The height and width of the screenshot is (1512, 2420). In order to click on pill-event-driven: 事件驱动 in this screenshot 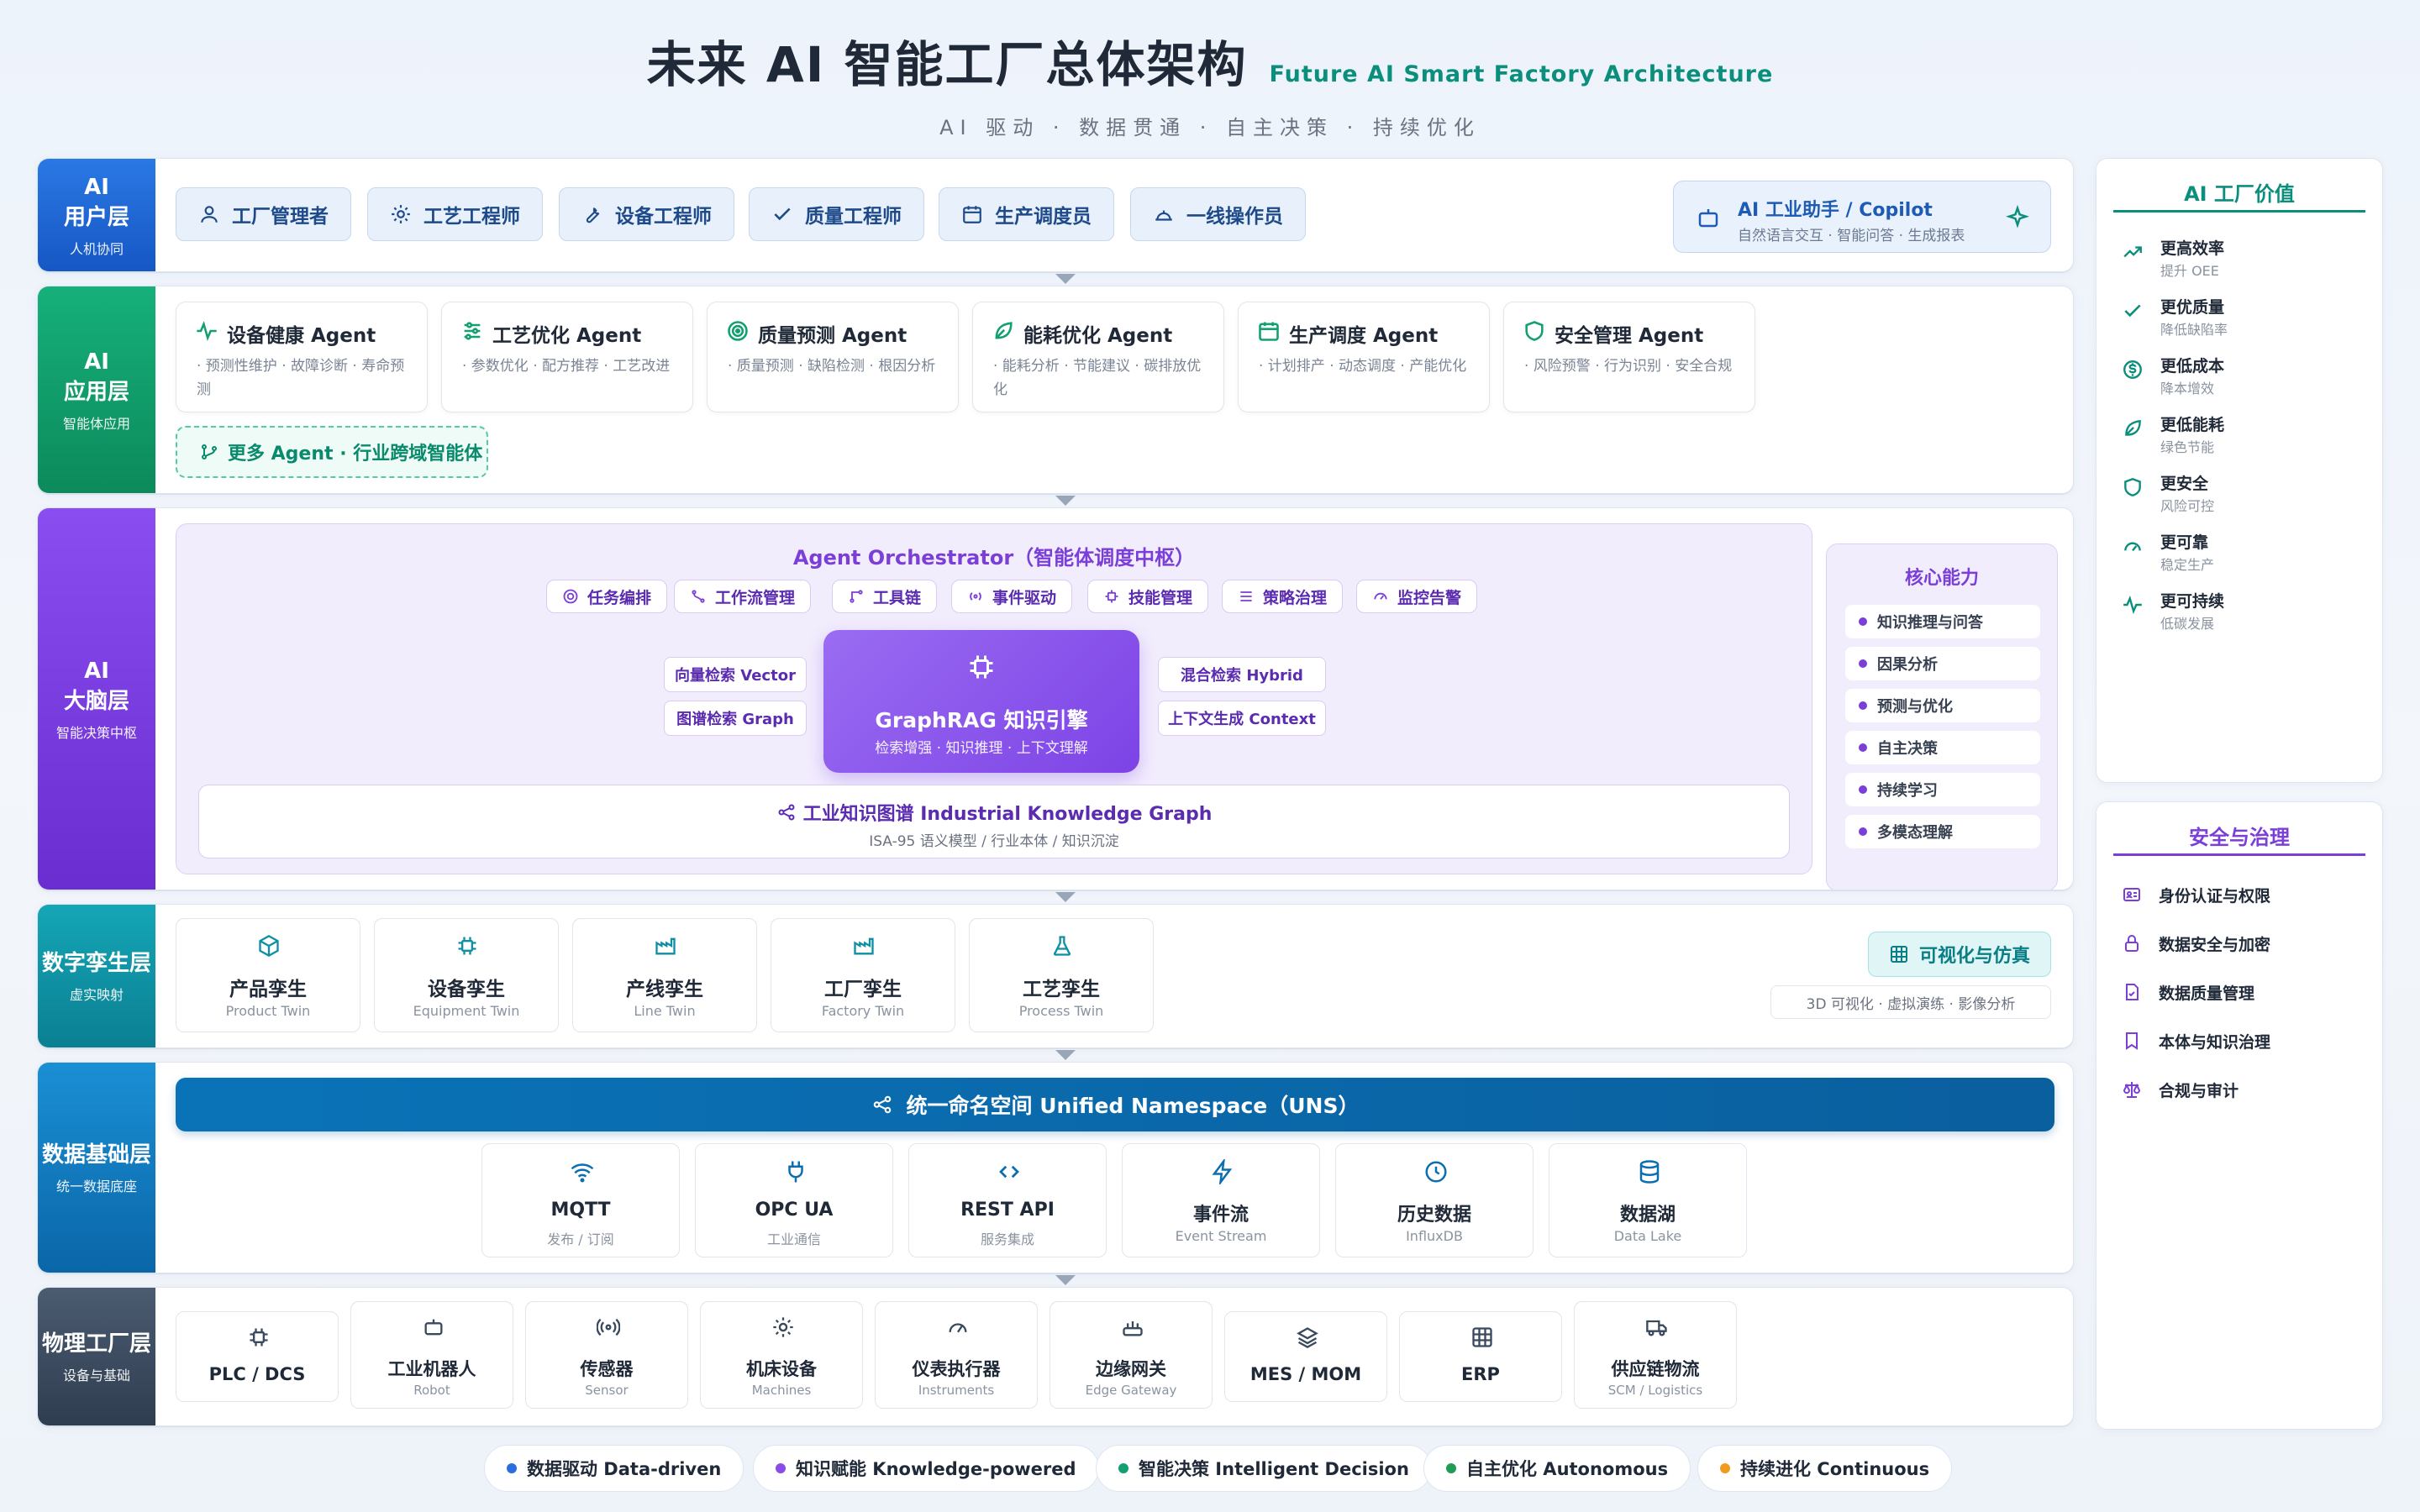, I will do `click(1012, 596)`.